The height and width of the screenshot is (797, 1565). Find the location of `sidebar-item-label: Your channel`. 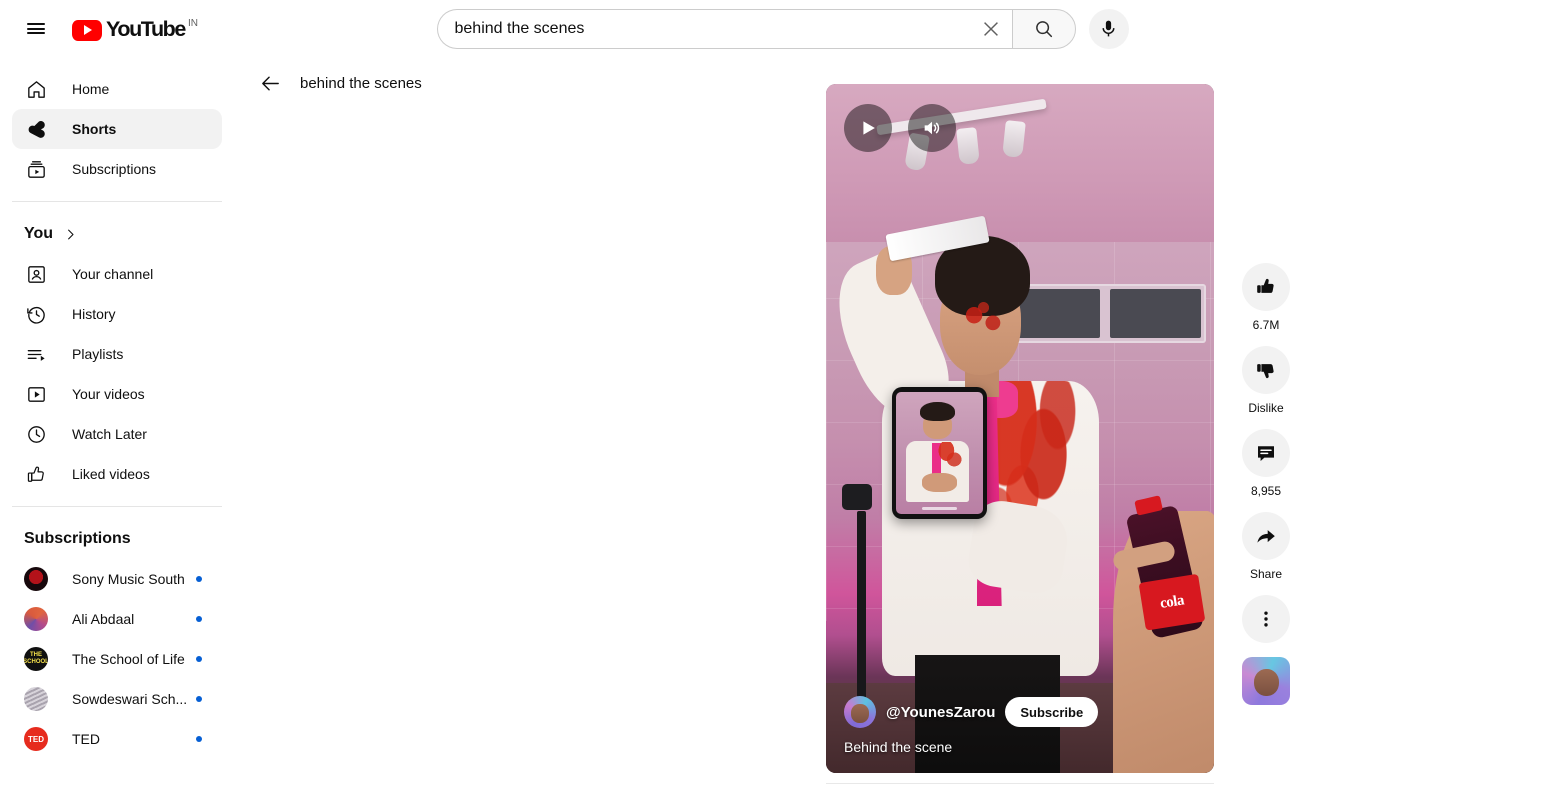

sidebar-item-label: Your channel is located at coordinates (113, 274).